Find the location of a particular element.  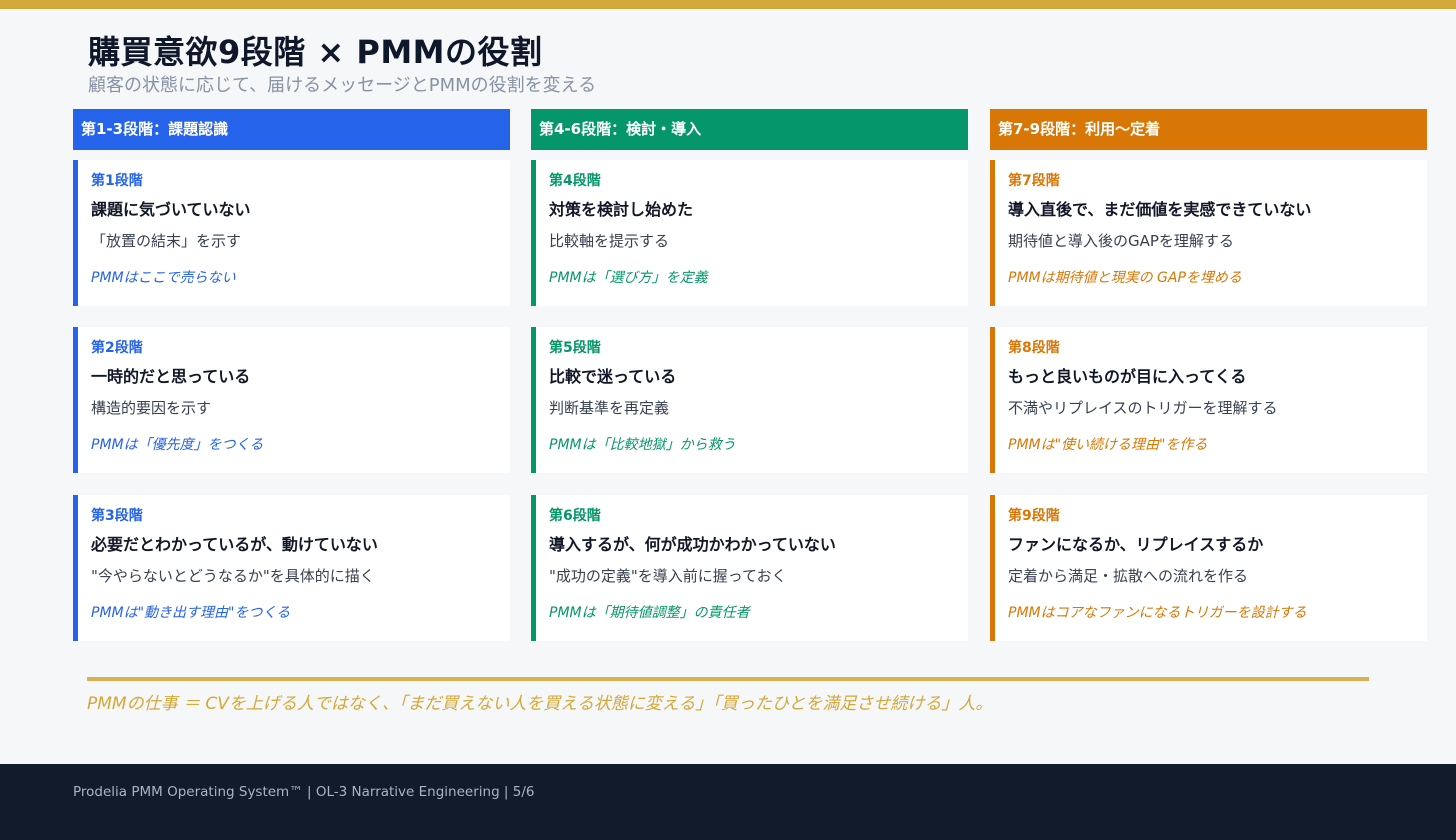

customer-state: もっと良いものが目に入ってくる is located at coordinates (1127, 376).